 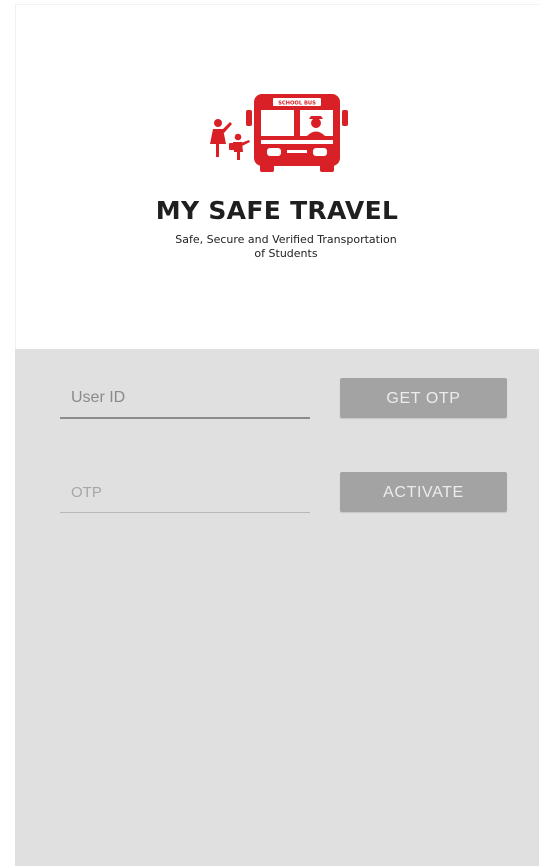 What do you see at coordinates (279, 133) in the screenshot?
I see `school-bus-logo-icon: SCHOOL BUS` at bounding box center [279, 133].